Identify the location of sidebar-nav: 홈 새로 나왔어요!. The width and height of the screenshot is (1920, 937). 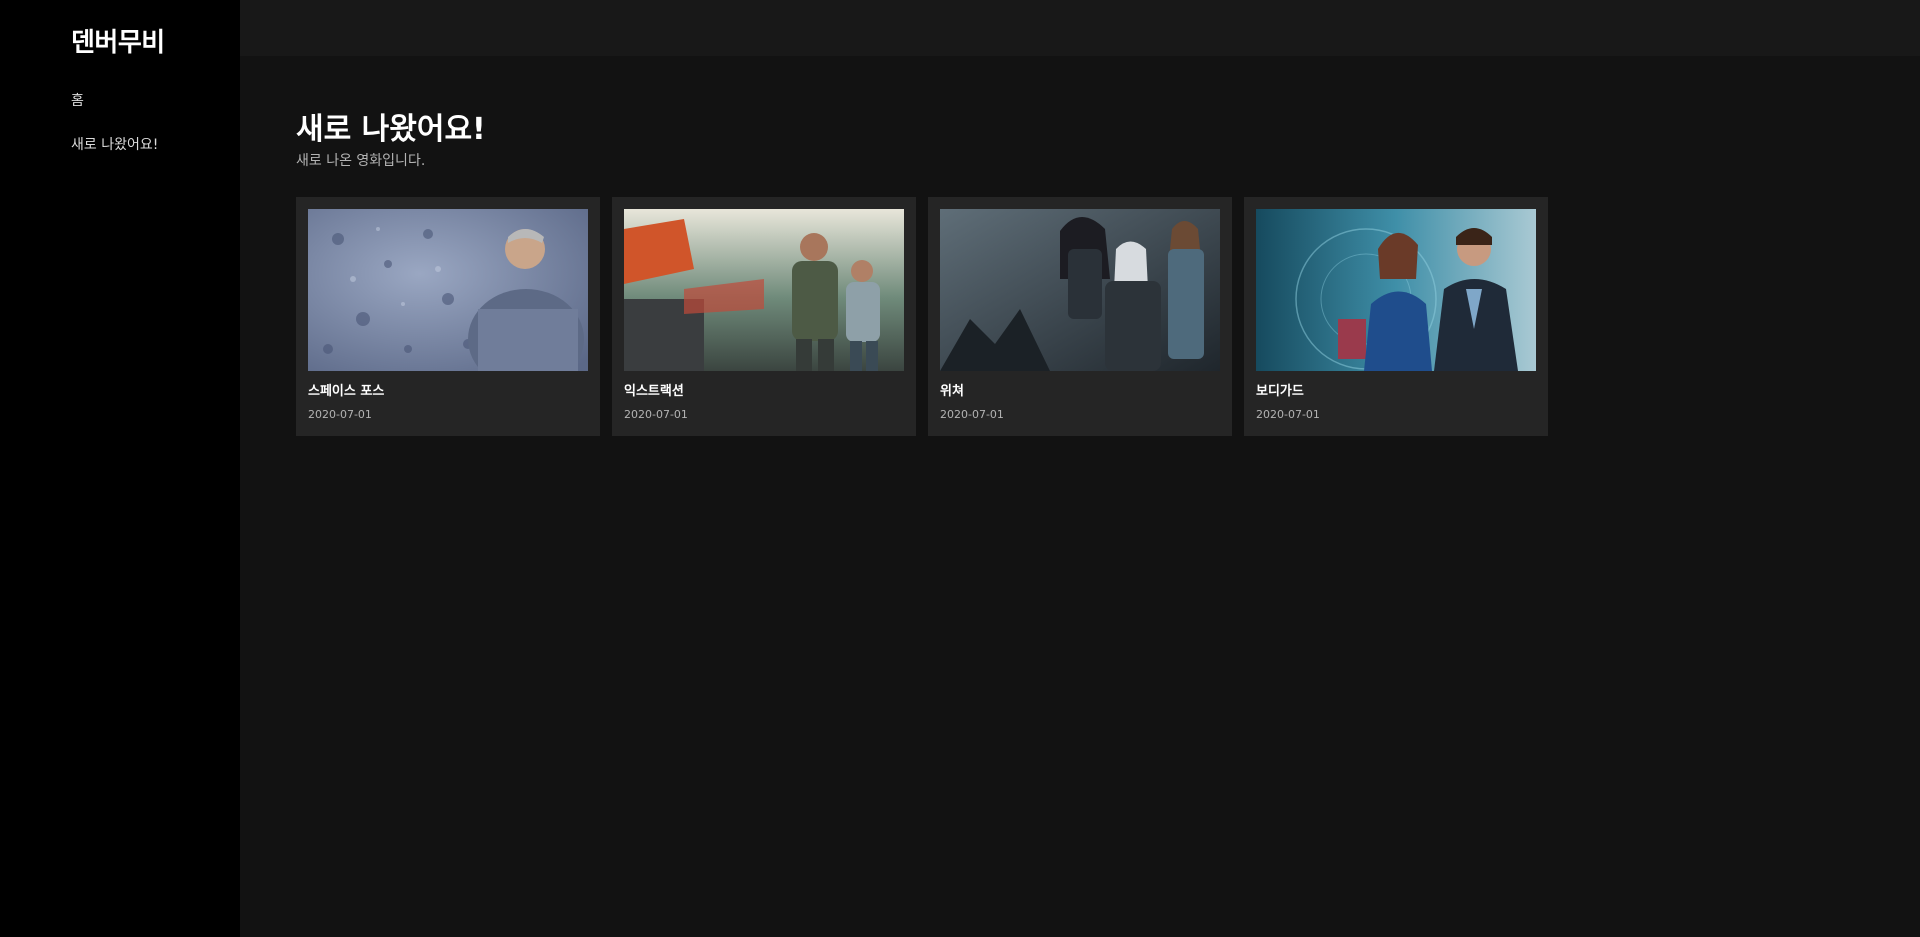
(114, 136).